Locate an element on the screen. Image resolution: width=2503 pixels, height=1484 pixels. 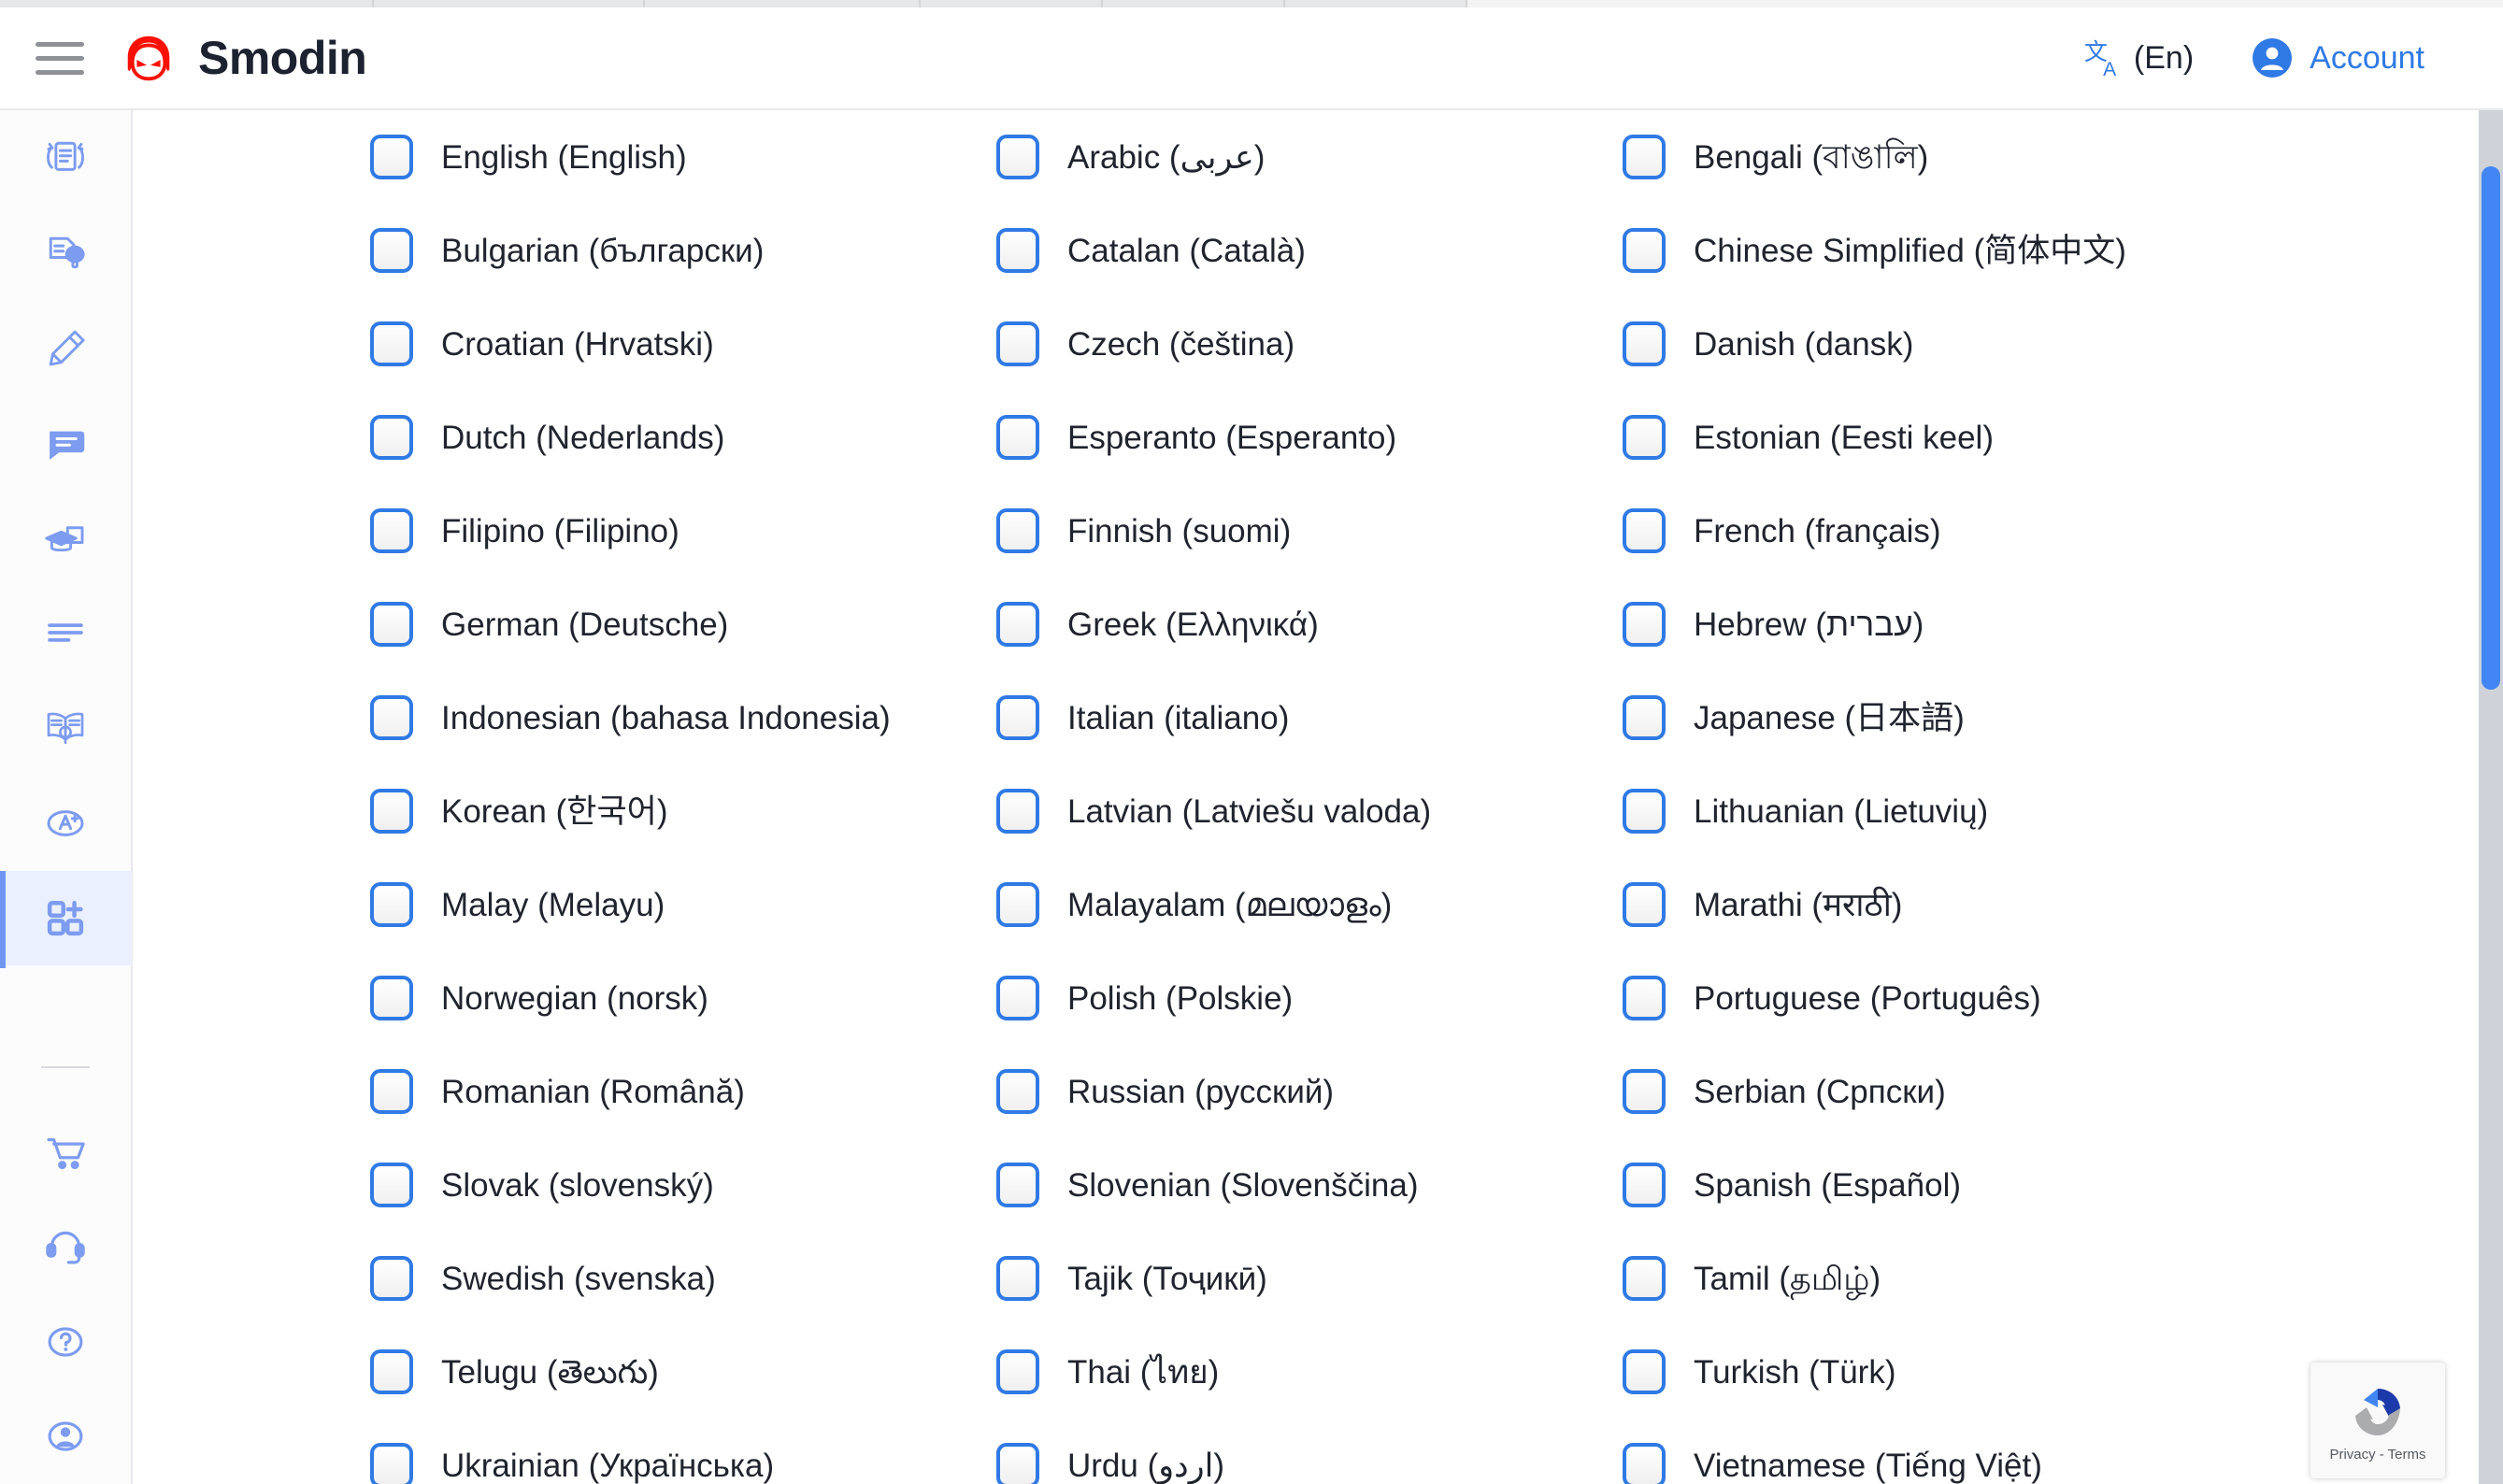
hamburger-icon is located at coordinates (62, 57).